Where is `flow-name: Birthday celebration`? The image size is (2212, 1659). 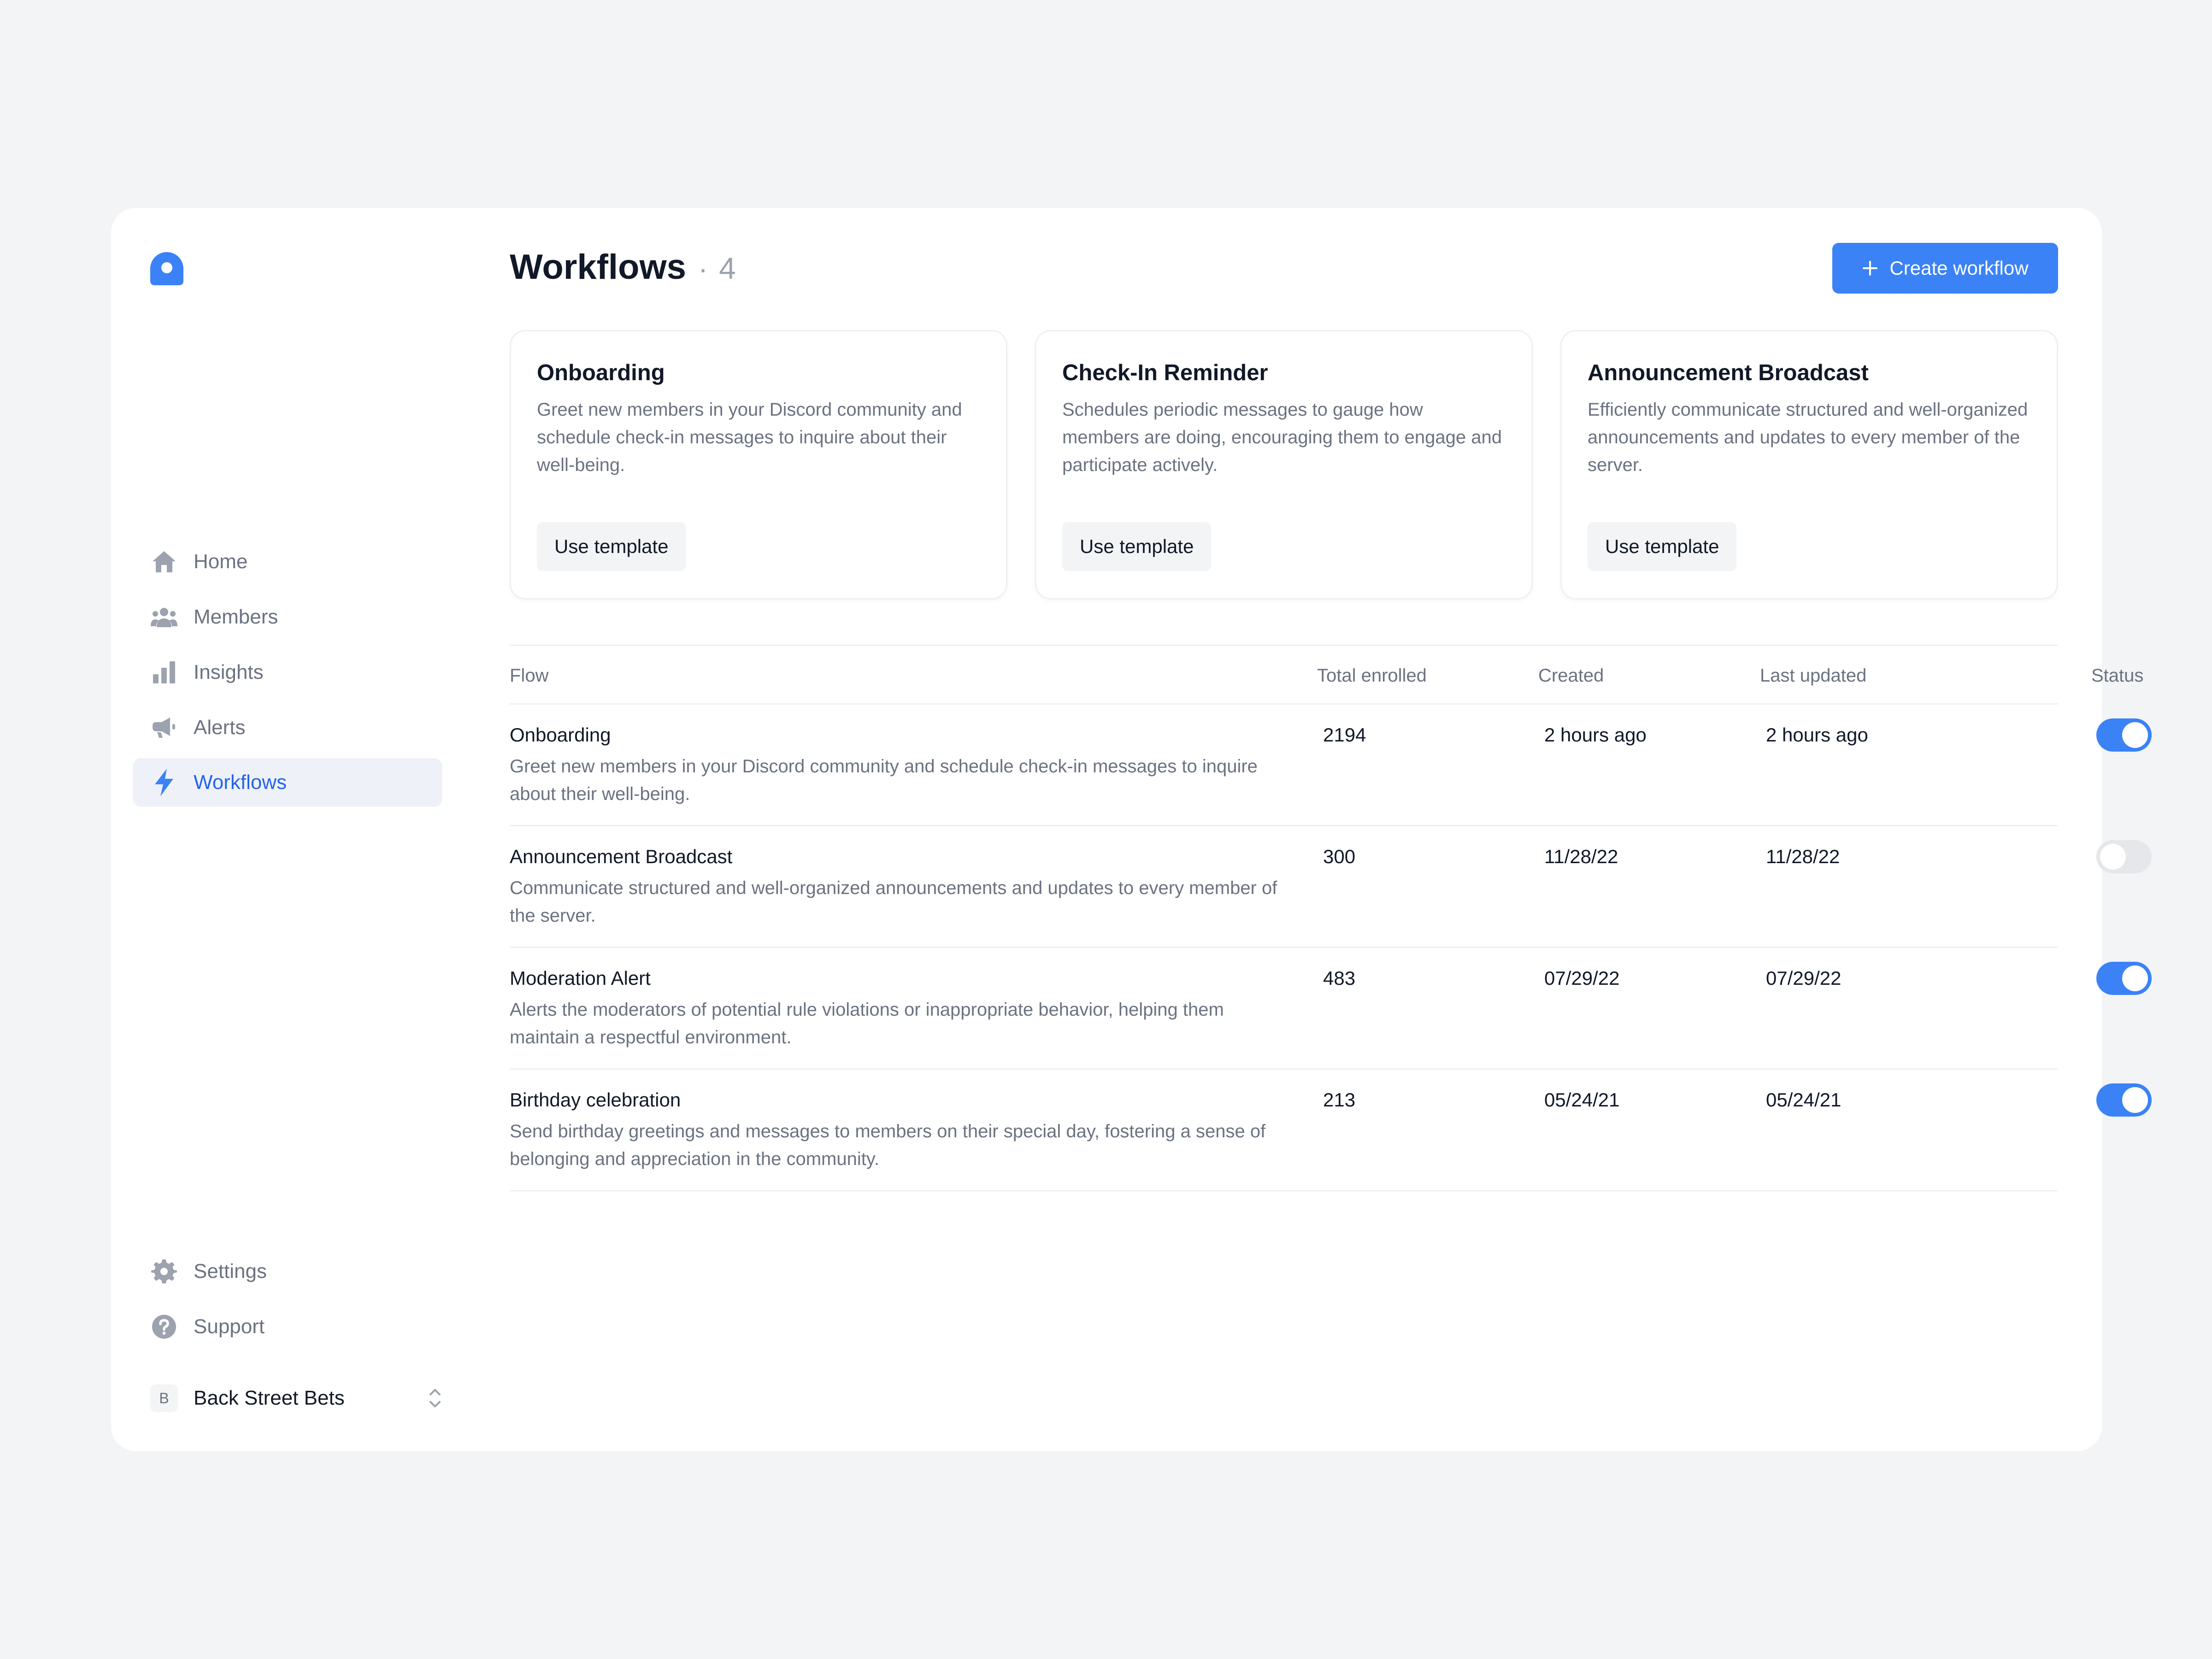
flow-name: Birthday celebration is located at coordinates (595, 1100).